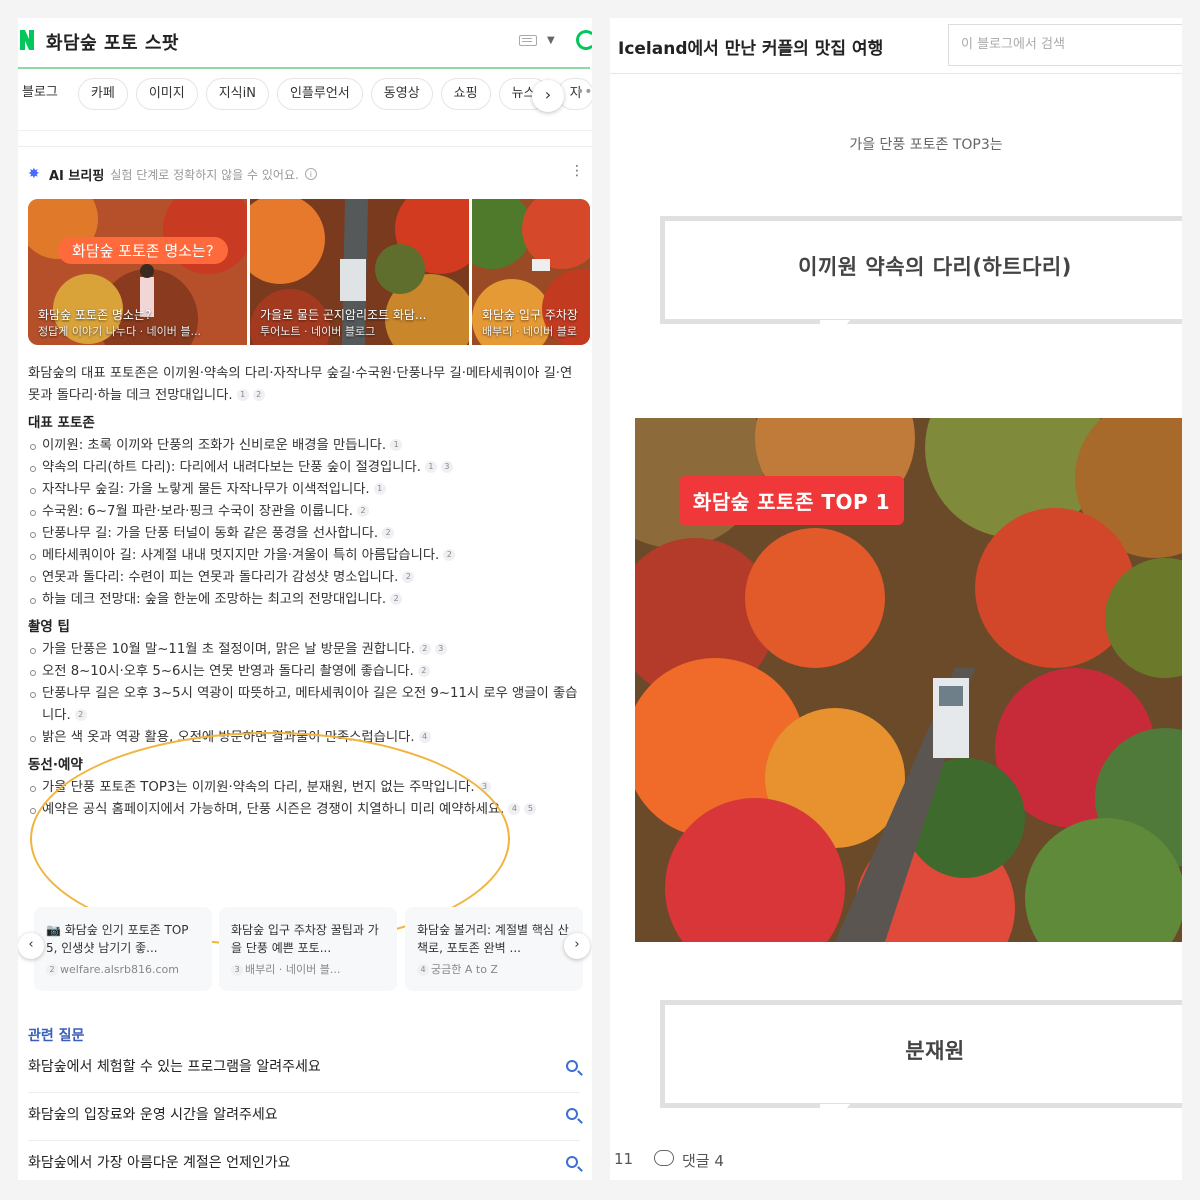 The image size is (1200, 1200). I want to click on tab-cafe: 카페, so click(102, 94).